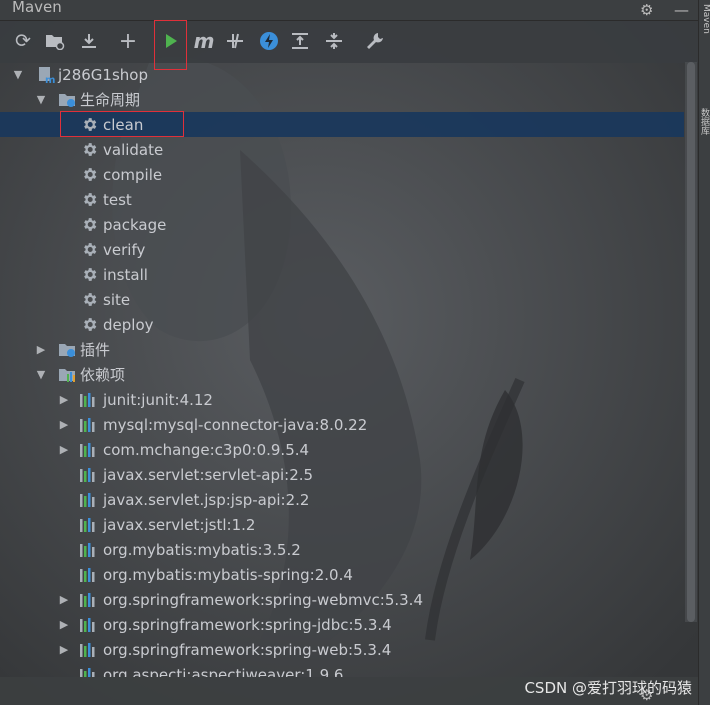  Describe the element at coordinates (349, 10) in the screenshot. I see `title-bar: Maven ⚙ —` at that location.